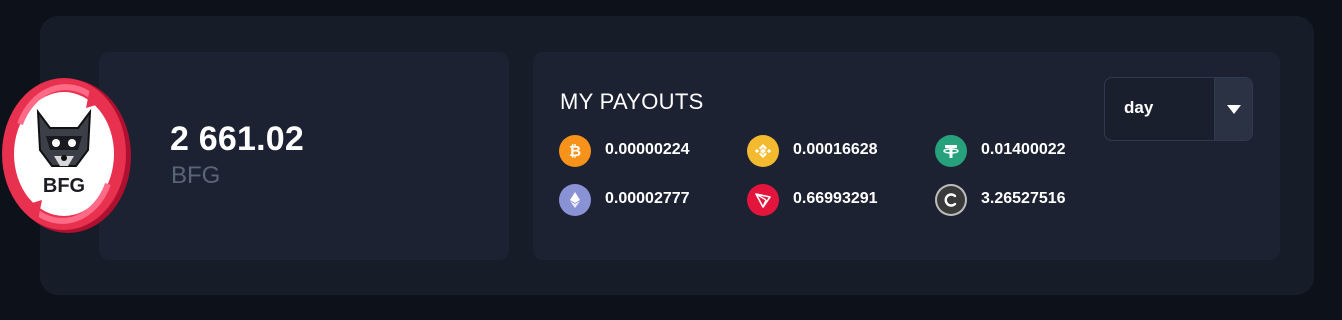  Describe the element at coordinates (763, 151) in the screenshot. I see `binance-coin-icon` at that location.